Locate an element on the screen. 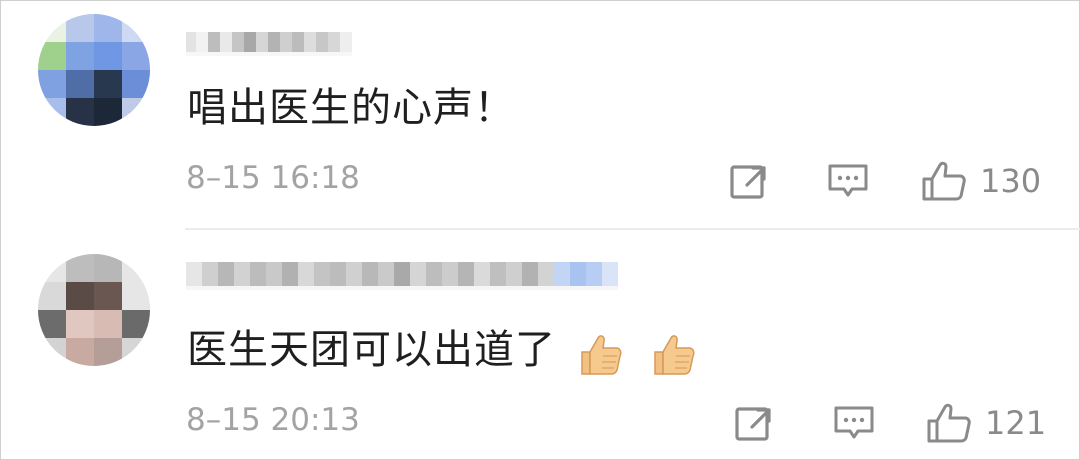  like-count: 130 is located at coordinates (1011, 181).